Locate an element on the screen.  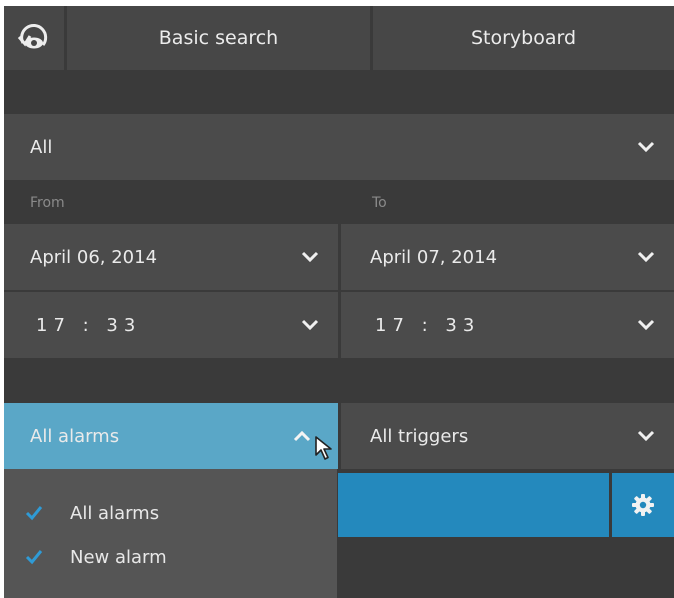
alarm-type-value: All alarms is located at coordinates (75, 436).